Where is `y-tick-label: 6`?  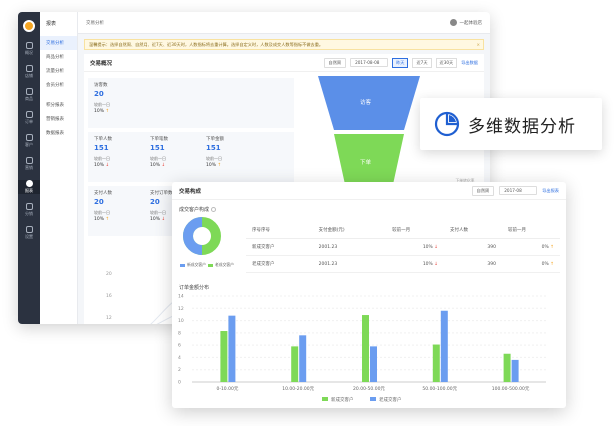
y-tick-label: 6 is located at coordinates (179, 346).